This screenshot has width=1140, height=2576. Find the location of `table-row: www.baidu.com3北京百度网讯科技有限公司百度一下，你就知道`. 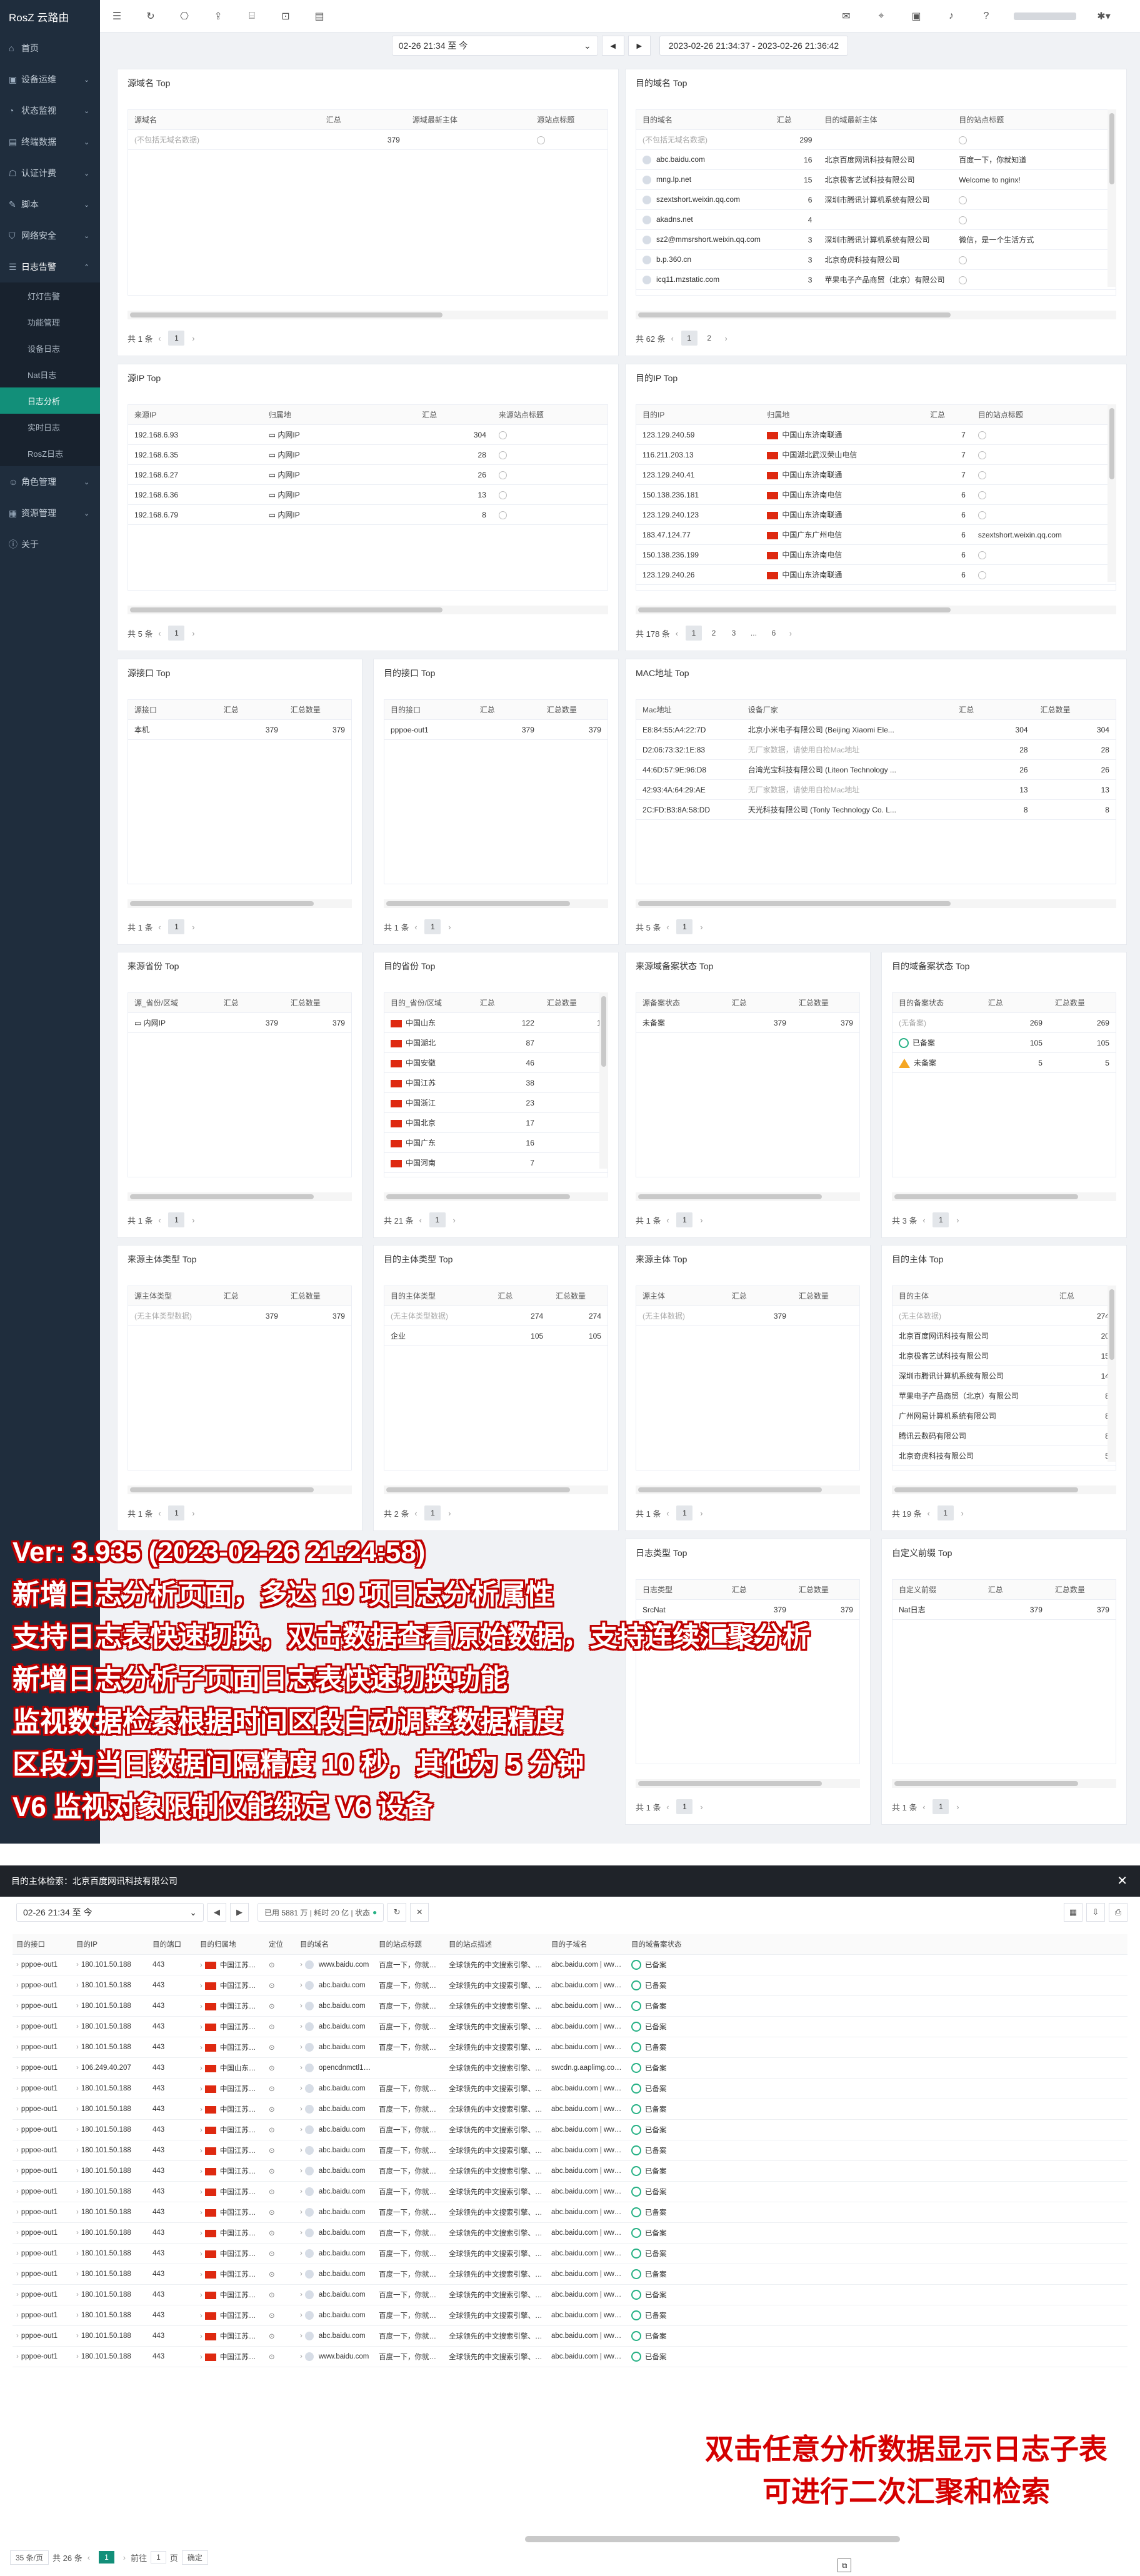

table-row: www.baidu.com3北京百度网讯科技有限公司百度一下，你就知道 is located at coordinates (876, 292).